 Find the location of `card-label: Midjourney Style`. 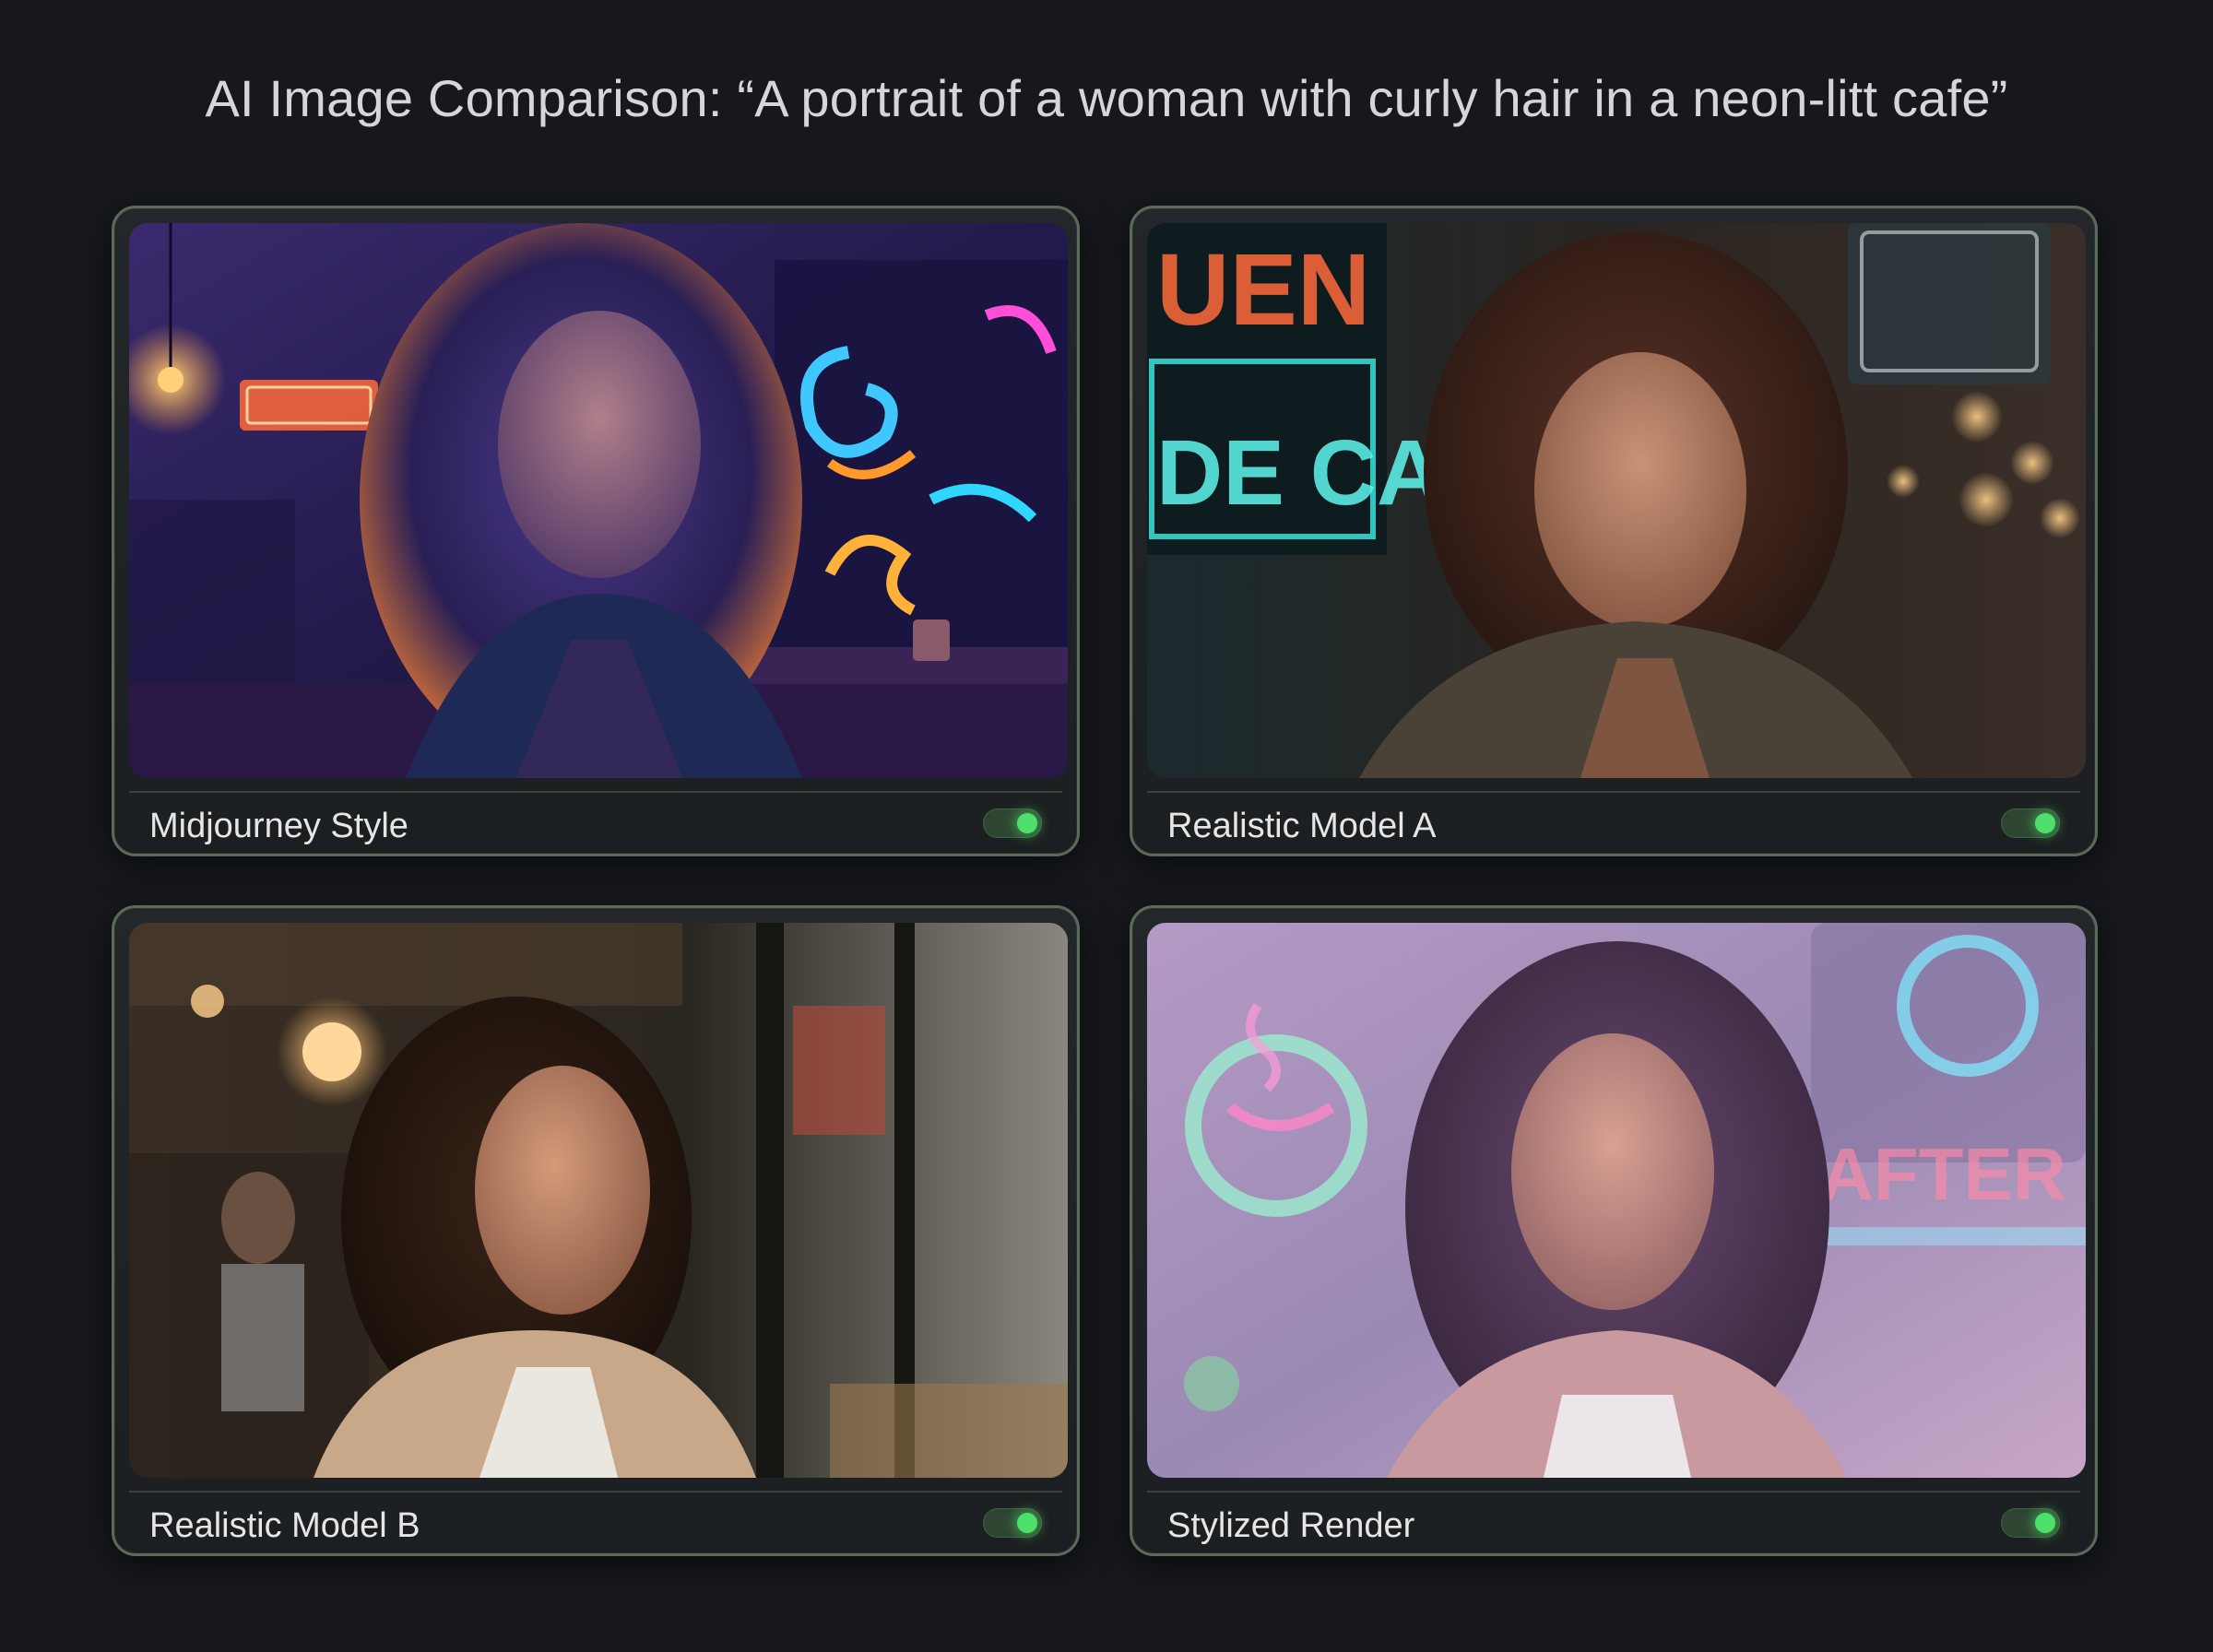

card-label: Midjourney Style is located at coordinates (278, 826).